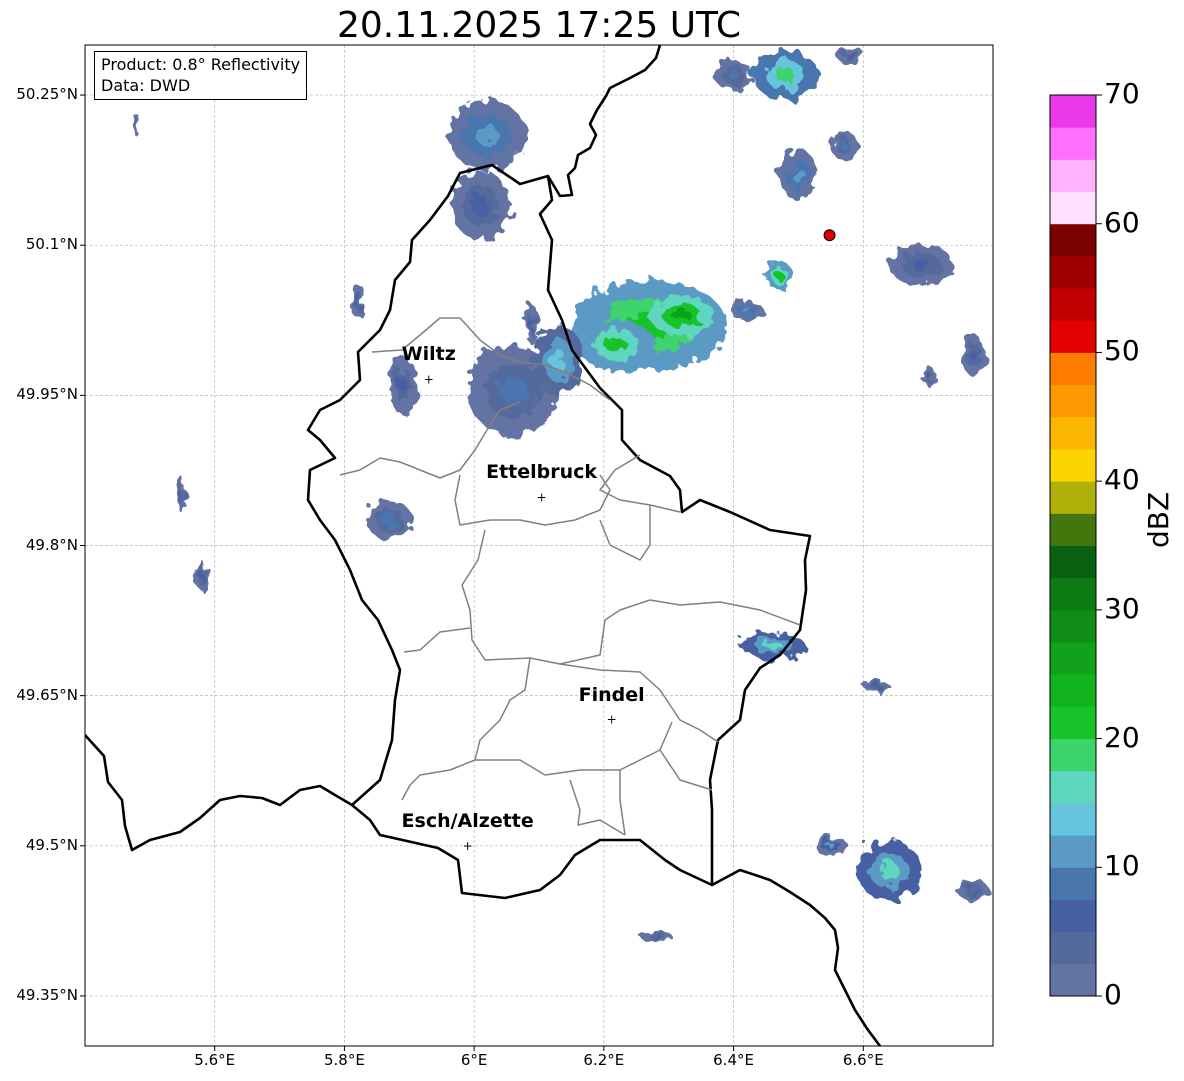 The height and width of the screenshot is (1081, 1184). What do you see at coordinates (520, 612) in the screenshot?
I see `city-markers: + + + +` at bounding box center [520, 612].